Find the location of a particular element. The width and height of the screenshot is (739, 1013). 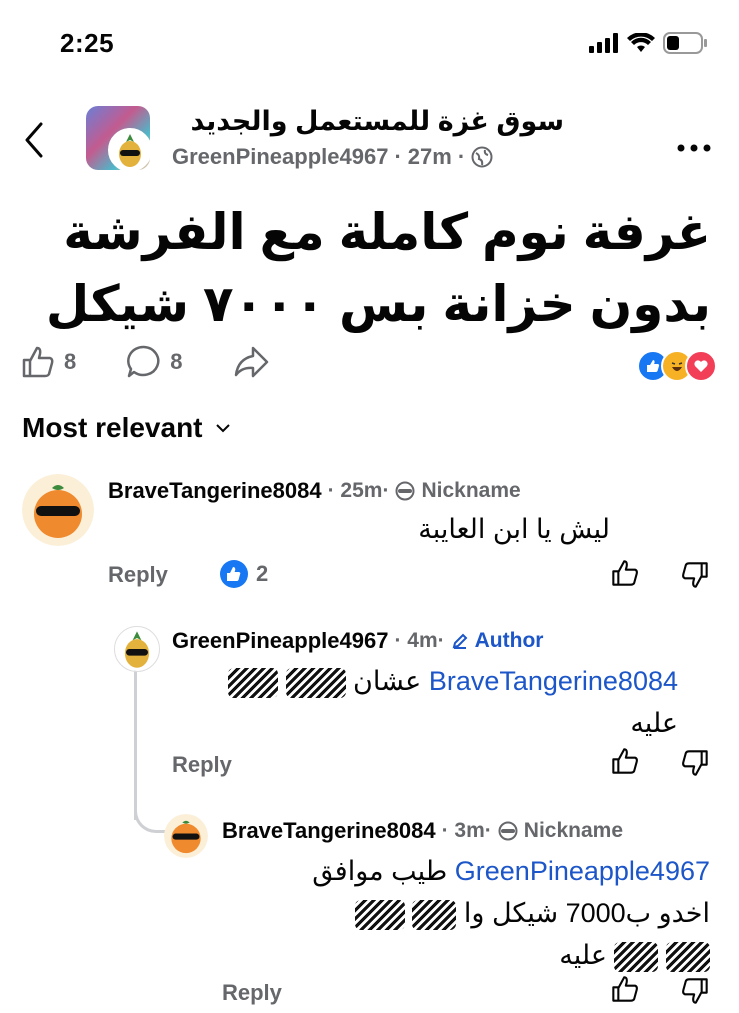

comment-avatar is located at coordinates (58, 510).